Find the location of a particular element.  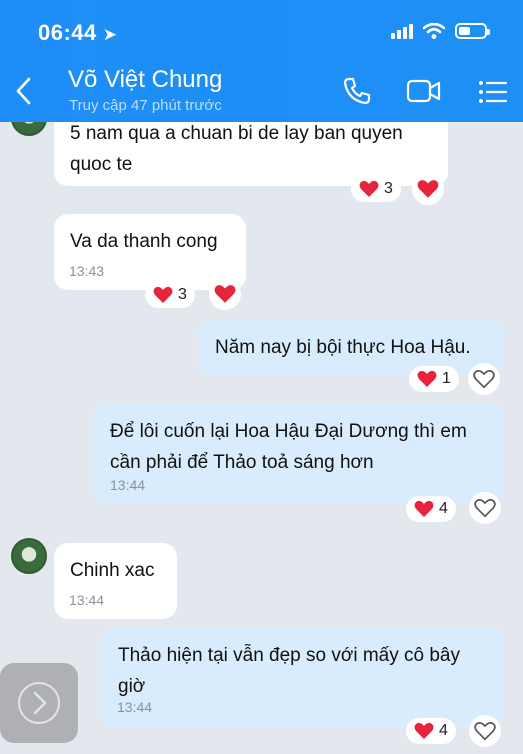

reaction-summary: 1 is located at coordinates (434, 379).